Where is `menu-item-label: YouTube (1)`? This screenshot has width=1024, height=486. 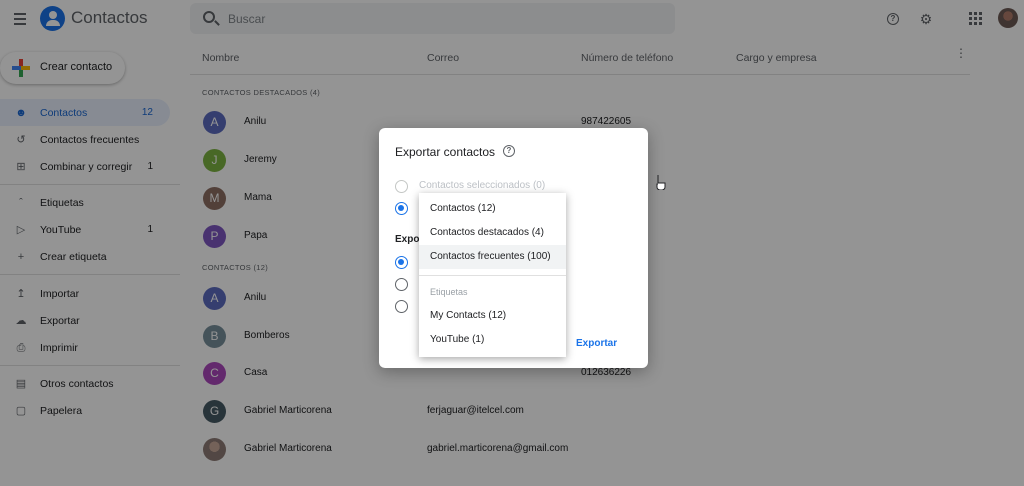 menu-item-label: YouTube (1) is located at coordinates (457, 339).